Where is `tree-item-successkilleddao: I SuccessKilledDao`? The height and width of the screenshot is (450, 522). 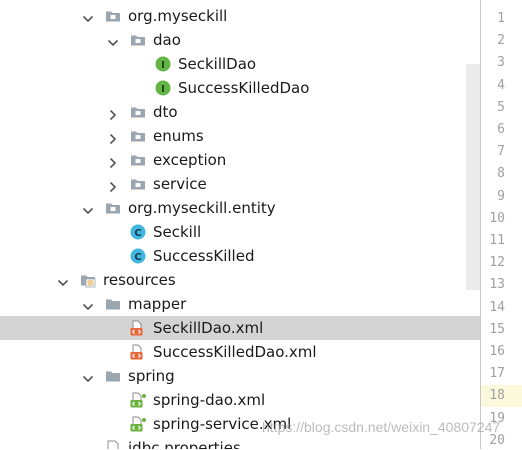 tree-item-successkilleddao: I SuccessKilledDao is located at coordinates (240, 88).